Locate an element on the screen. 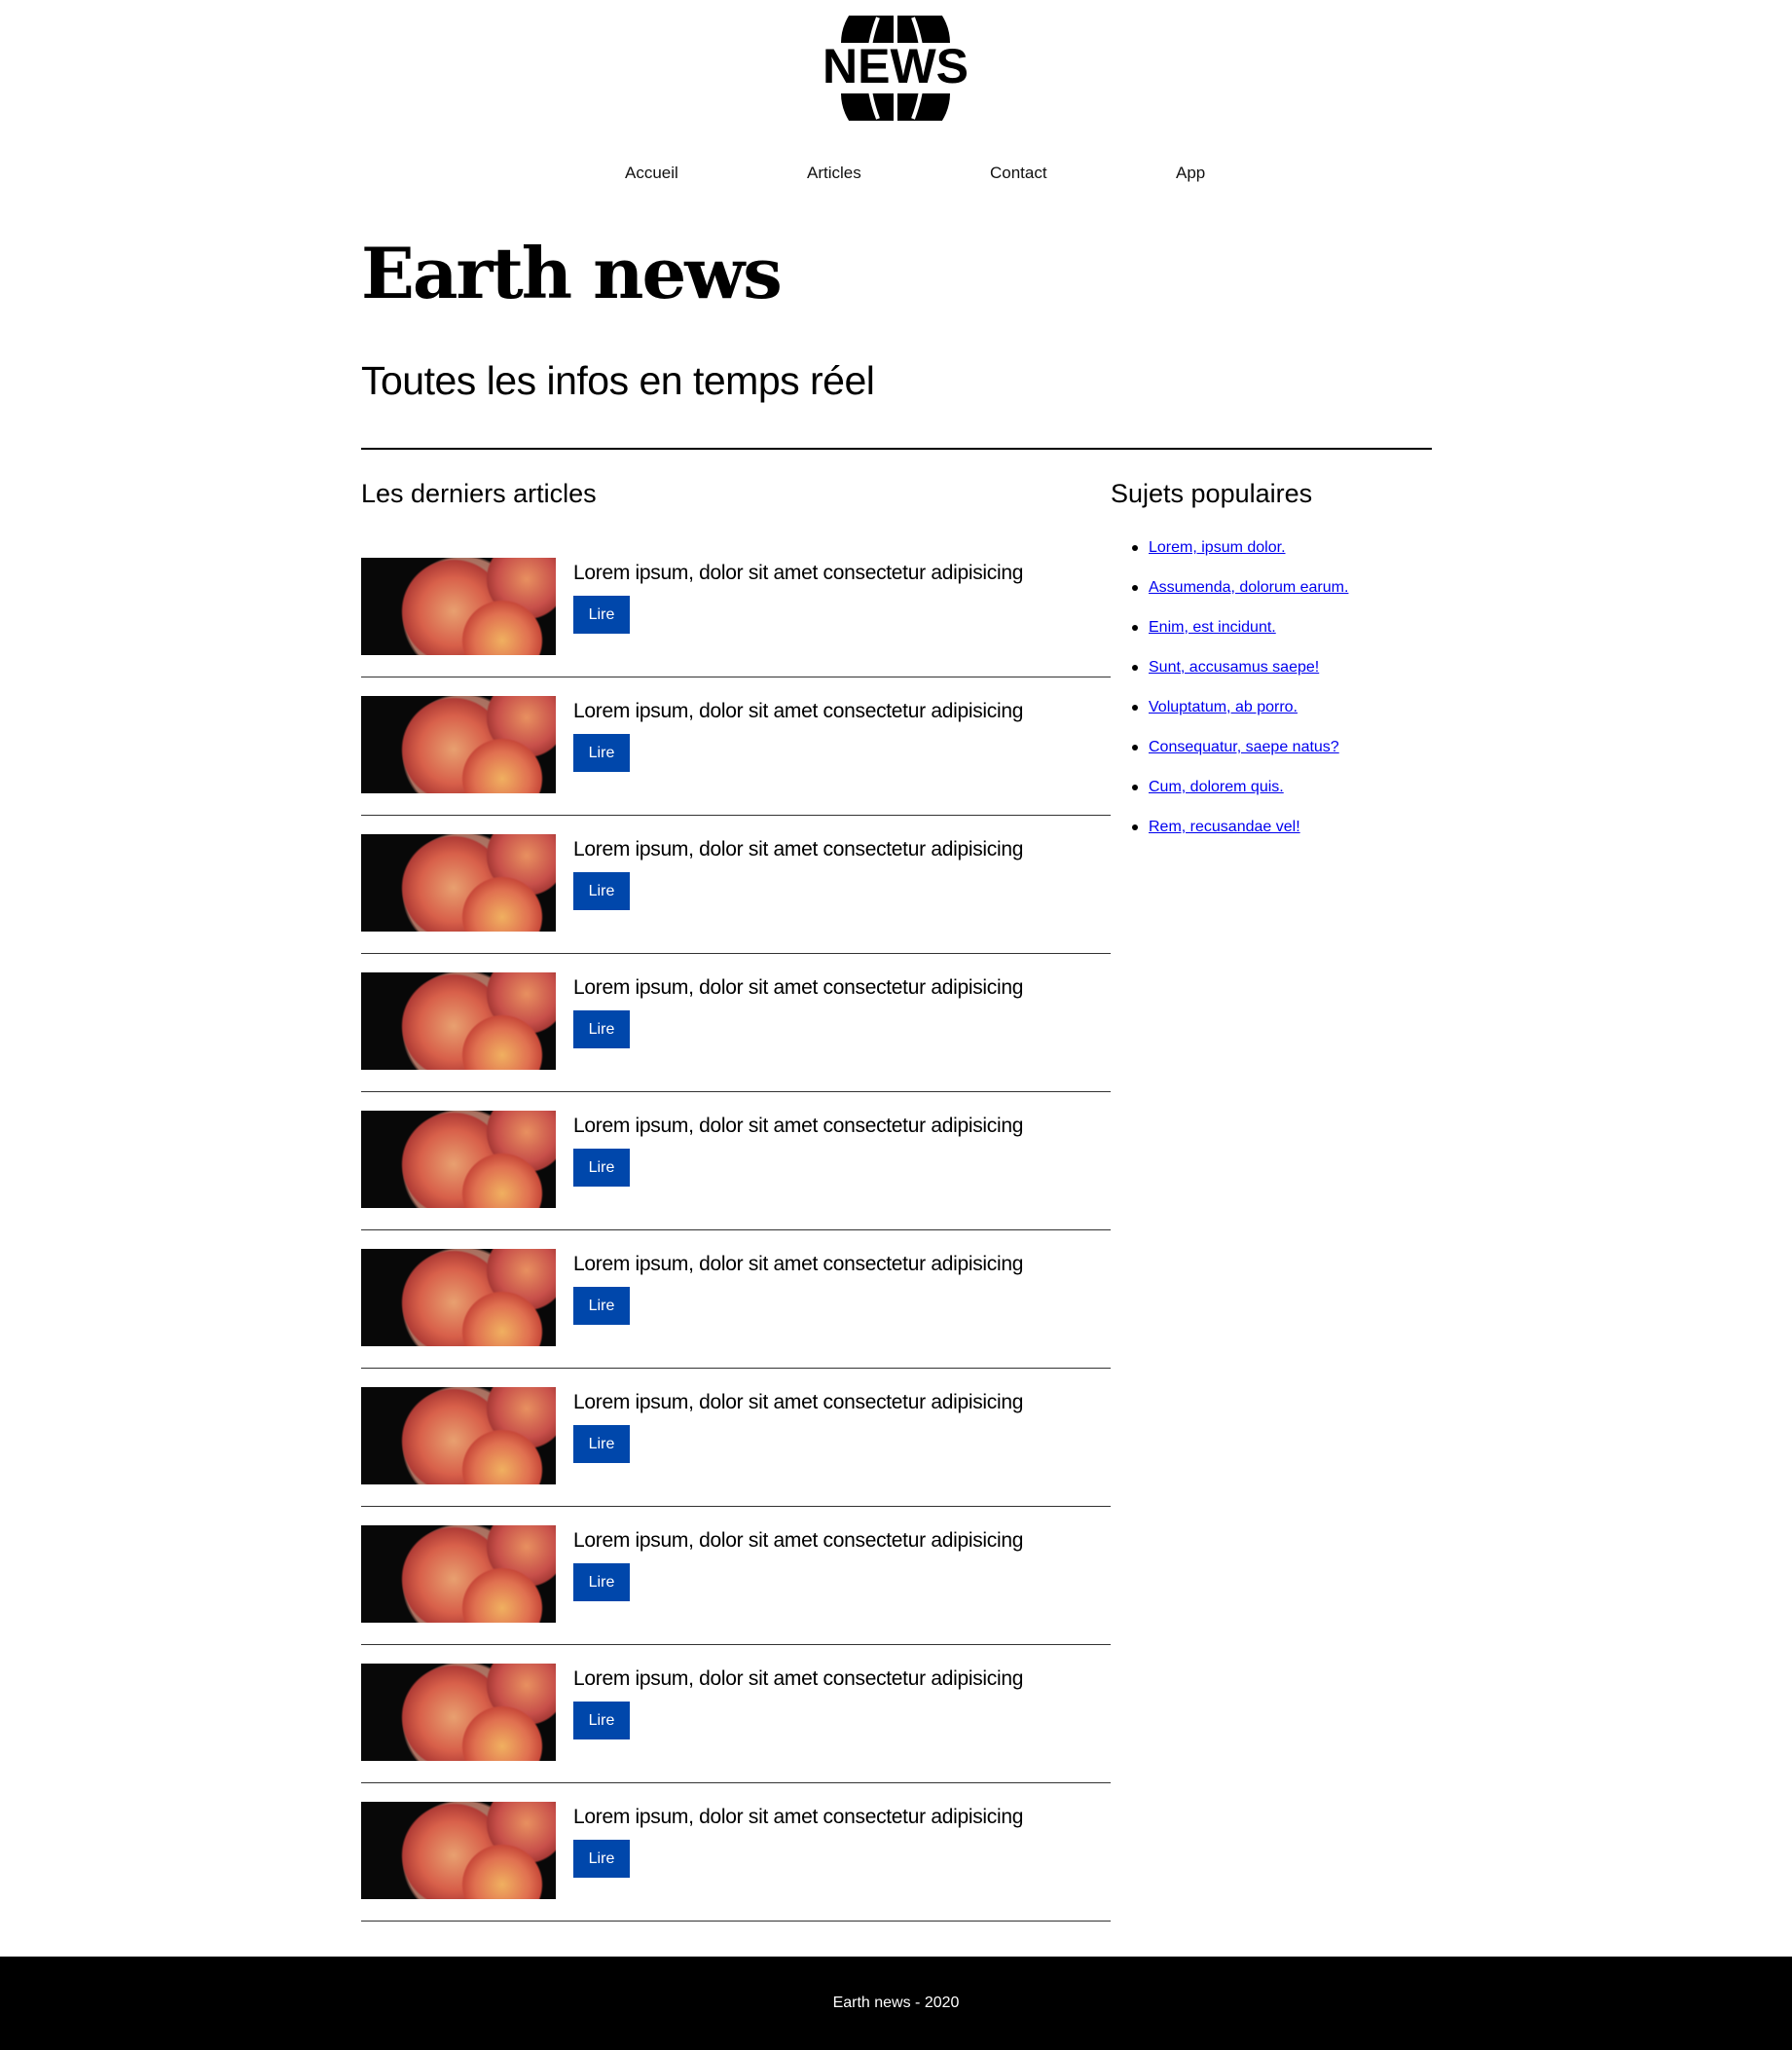 The height and width of the screenshot is (2050, 1792). latest-articles-heading: Les derniers articles is located at coordinates (479, 493).